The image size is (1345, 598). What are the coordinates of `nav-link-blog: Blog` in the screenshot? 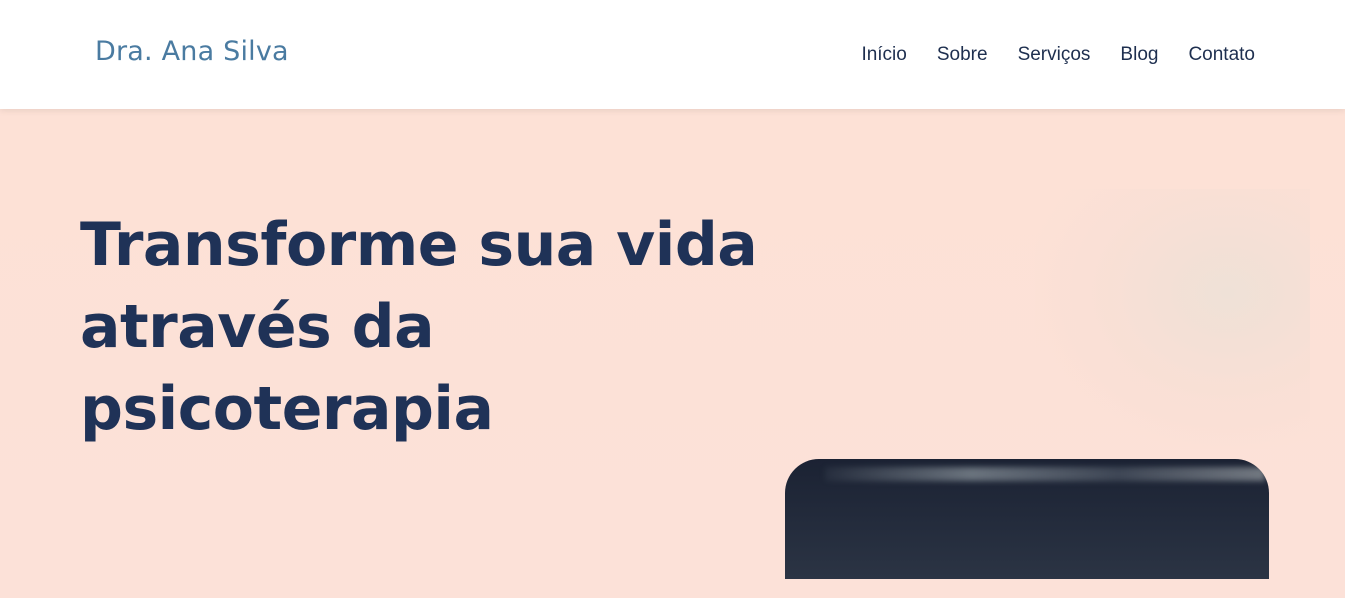 It's located at (1139, 55).